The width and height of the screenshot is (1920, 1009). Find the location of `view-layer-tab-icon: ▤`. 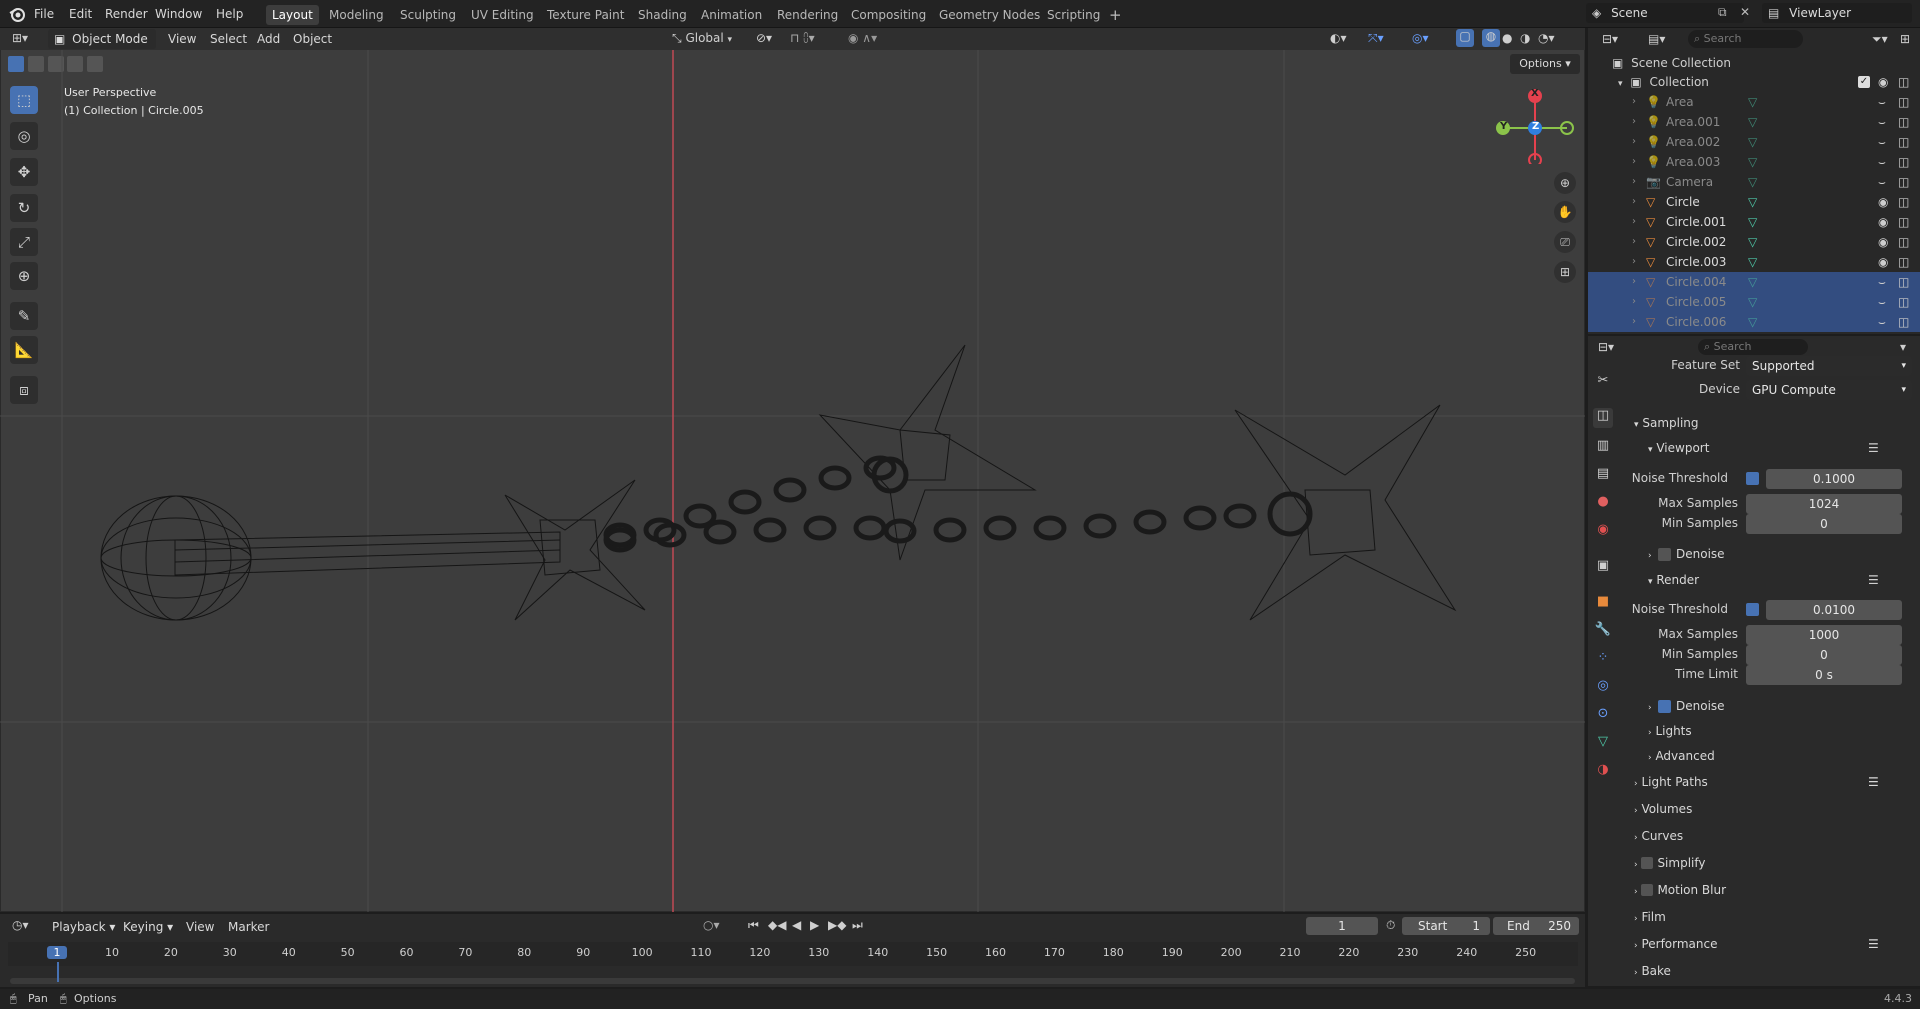

view-layer-tab-icon: ▤ is located at coordinates (1603, 476).